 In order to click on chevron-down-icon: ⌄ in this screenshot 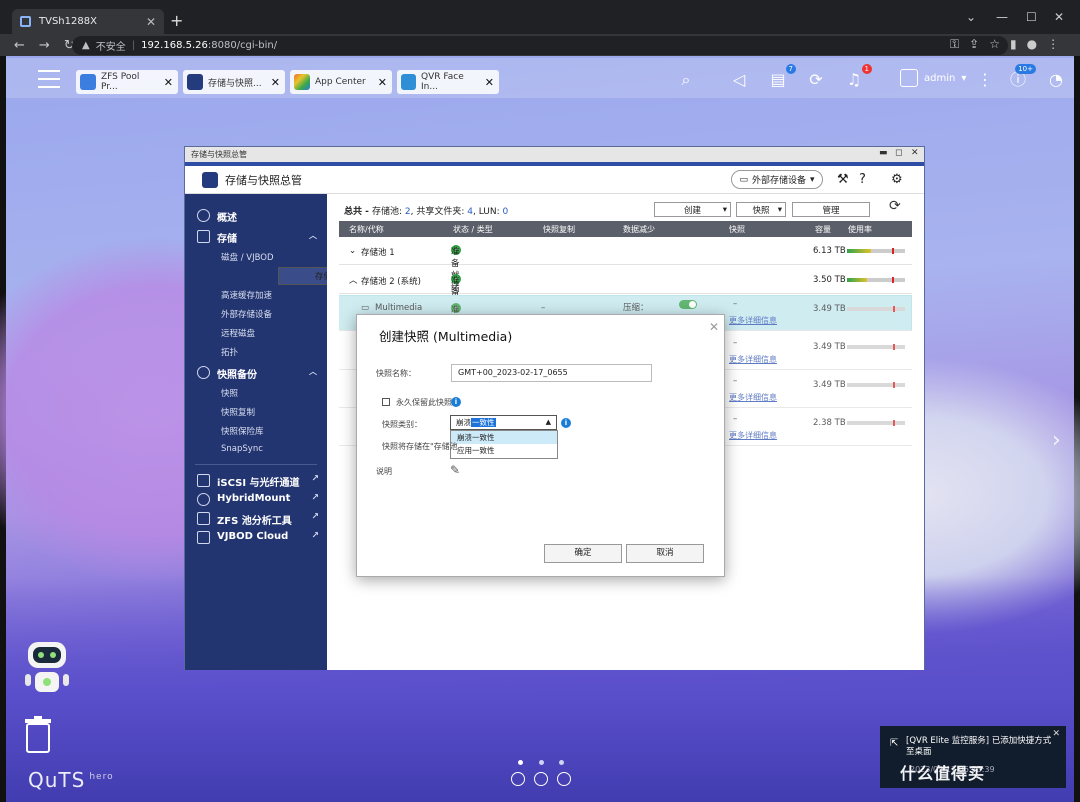, I will do `click(971, 17)`.